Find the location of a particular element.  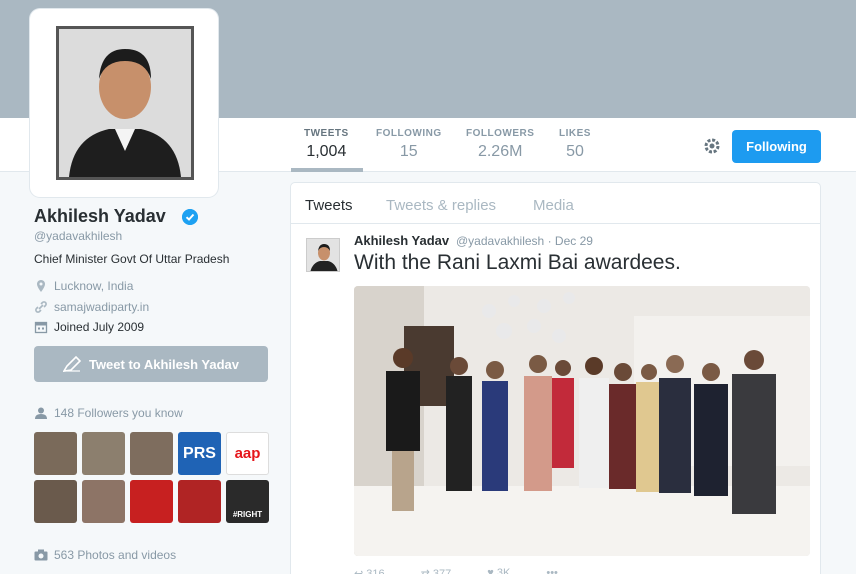

verified-badge-icon is located at coordinates (190, 217).